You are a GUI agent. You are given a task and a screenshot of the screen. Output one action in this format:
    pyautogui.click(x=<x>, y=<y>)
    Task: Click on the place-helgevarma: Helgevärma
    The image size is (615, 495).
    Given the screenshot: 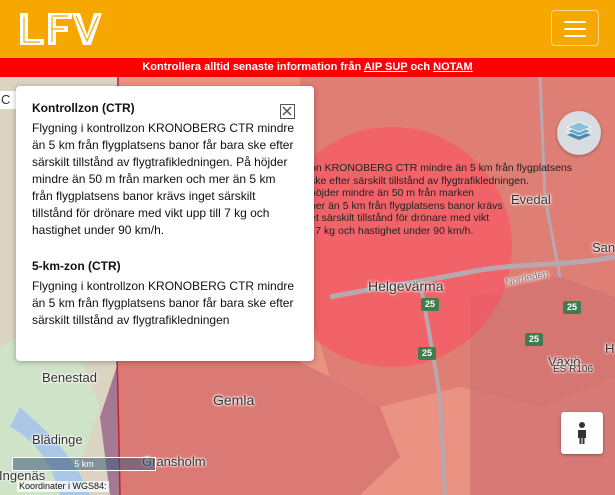 What is the action you would take?
    pyautogui.click(x=406, y=286)
    